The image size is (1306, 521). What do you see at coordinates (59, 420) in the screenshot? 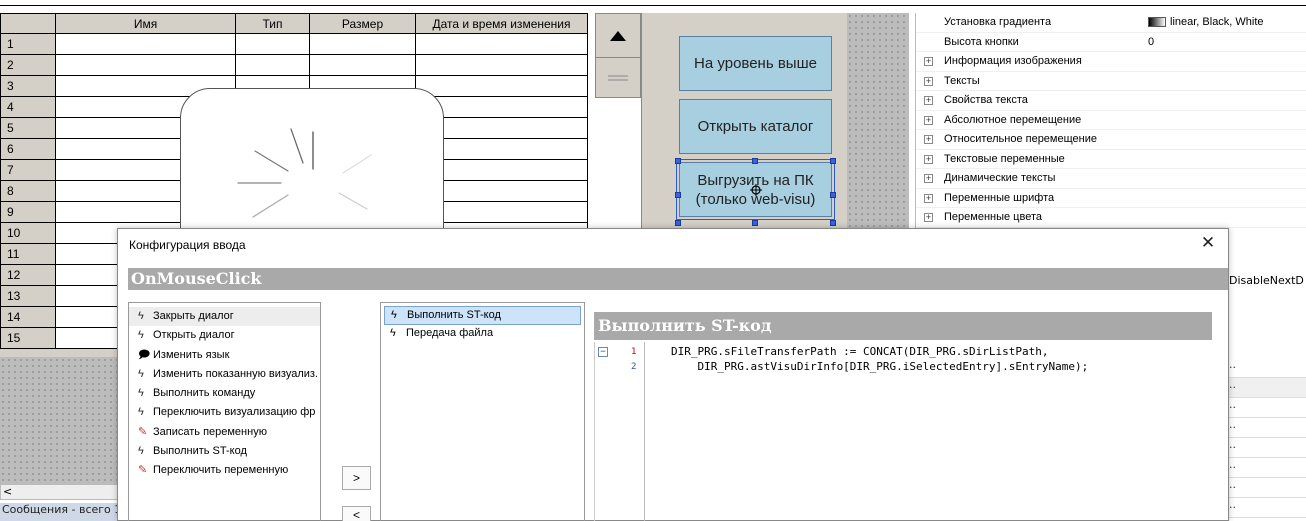
I see `design-canvas-dotted-lower` at bounding box center [59, 420].